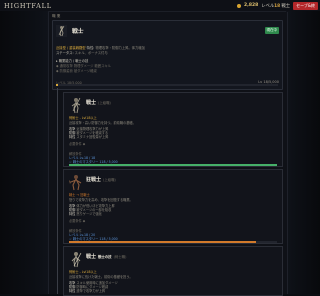 This screenshot has width=320, height=296. What do you see at coordinates (160, 6) in the screenshot?
I see `top-bar: HIGHTFALL 2,828 レベル18 戦士 セーブ&終` at bounding box center [160, 6].